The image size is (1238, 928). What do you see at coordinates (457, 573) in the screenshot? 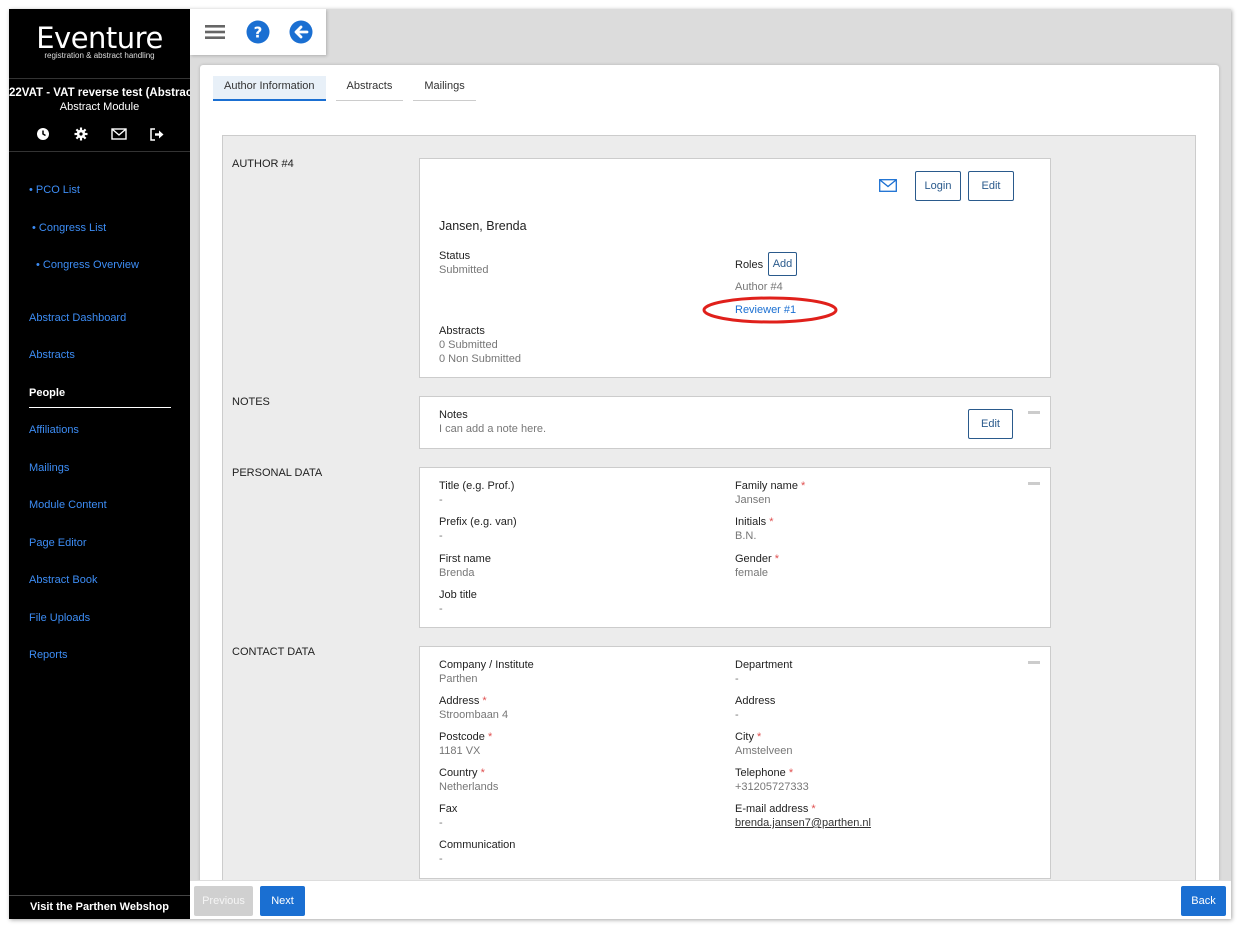
I see `first-name-value: Brenda` at bounding box center [457, 573].